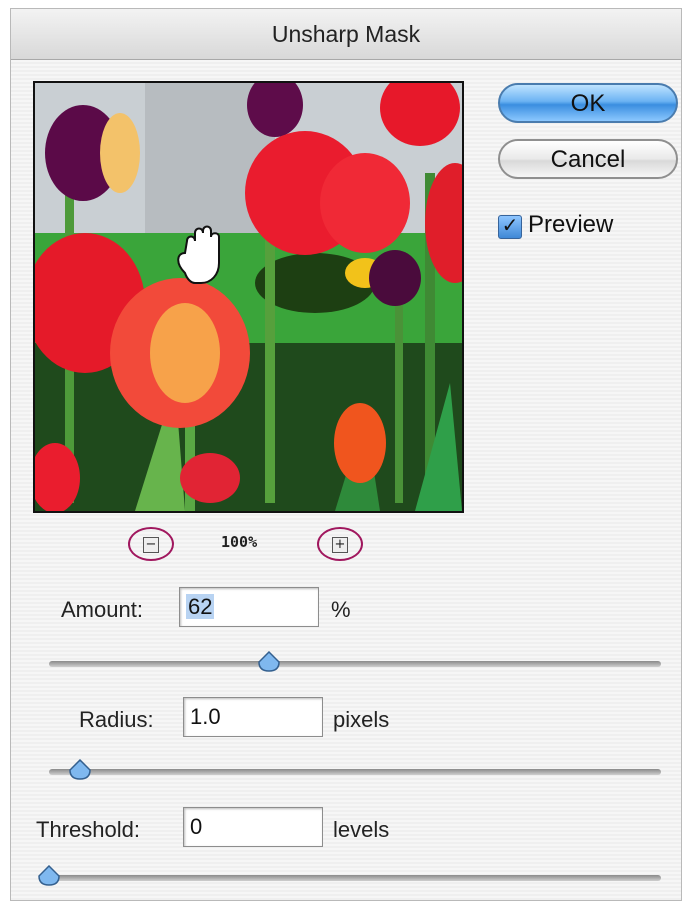  What do you see at coordinates (253, 827) in the screenshot?
I see `threshold-field: 0` at bounding box center [253, 827].